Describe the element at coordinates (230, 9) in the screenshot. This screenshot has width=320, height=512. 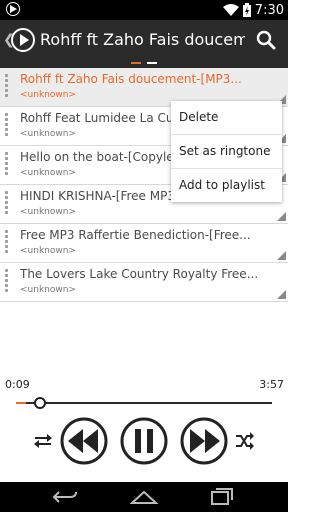
I see `wifi-icon` at that location.